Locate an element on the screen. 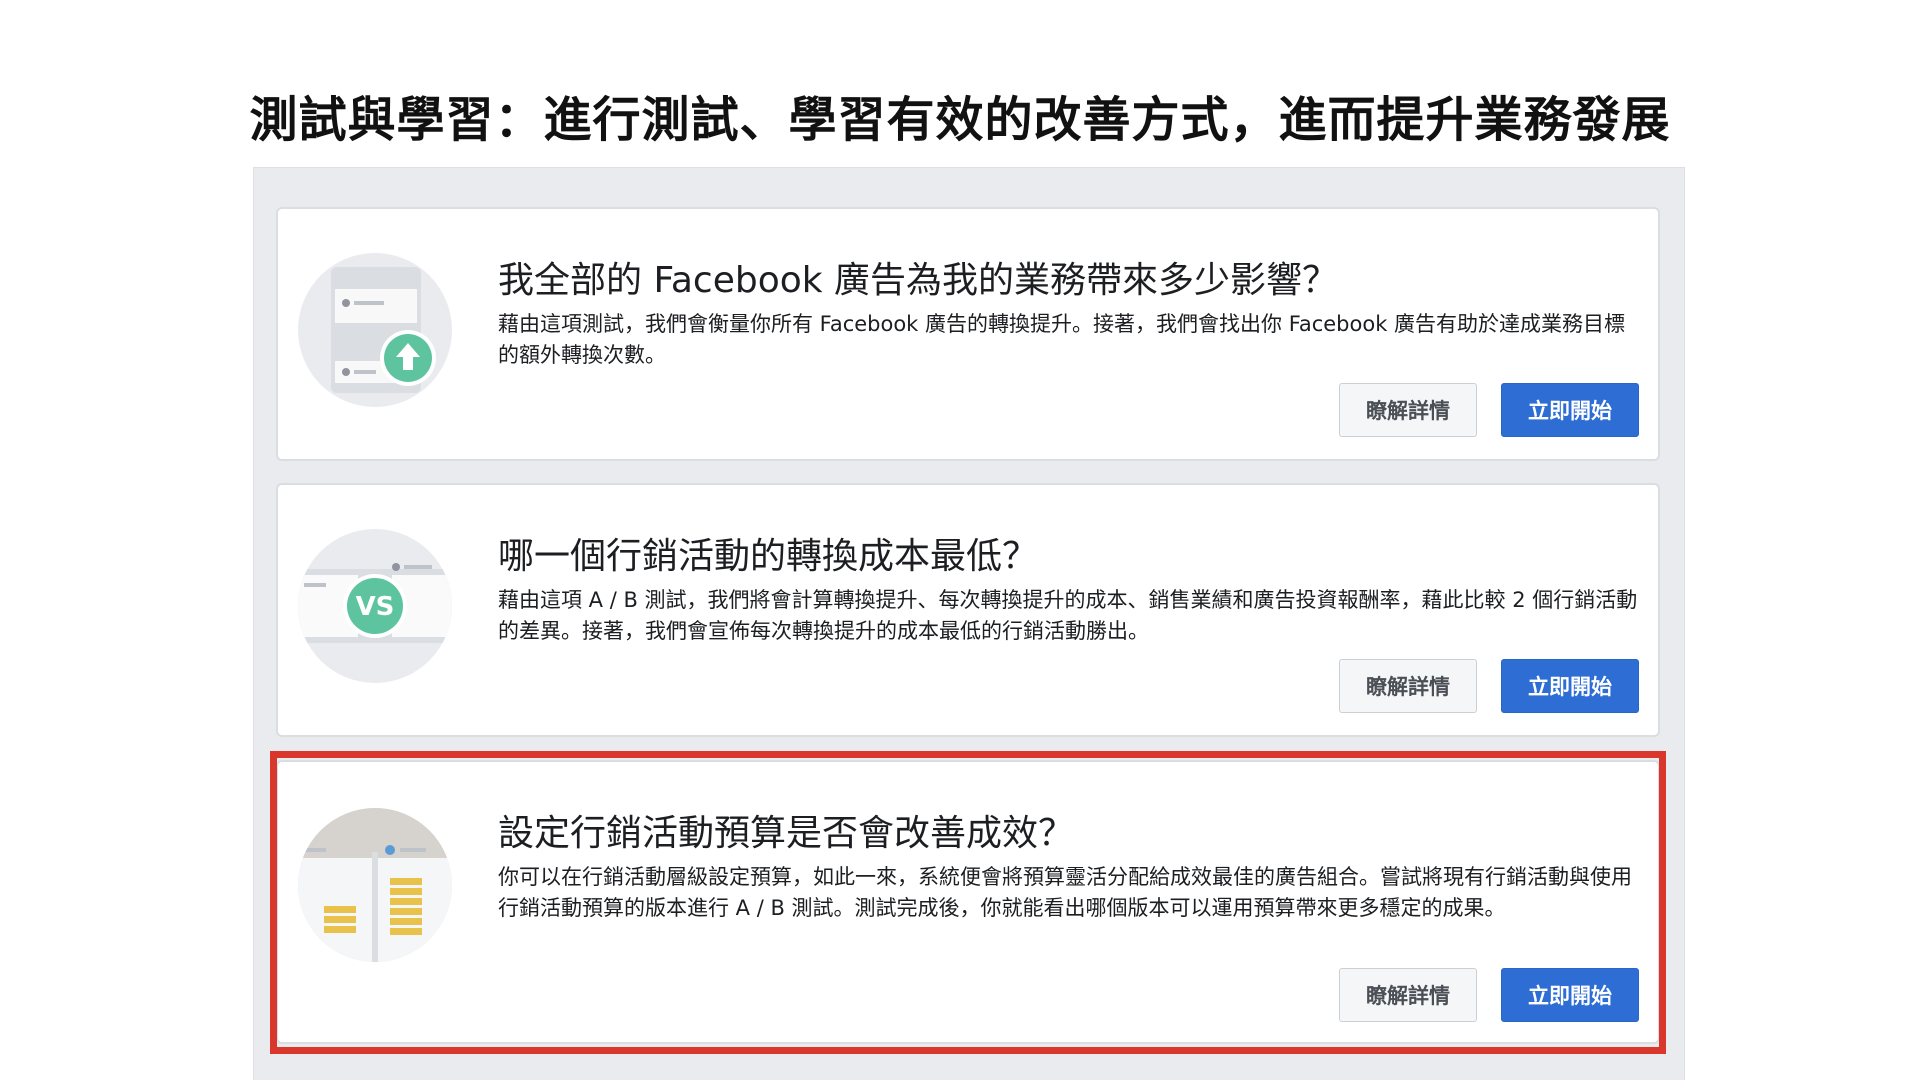 Image resolution: width=1920 pixels, height=1080 pixels. test-card-title: 哪一個行銷活動的轉換成本最低？ is located at coordinates (768, 556).